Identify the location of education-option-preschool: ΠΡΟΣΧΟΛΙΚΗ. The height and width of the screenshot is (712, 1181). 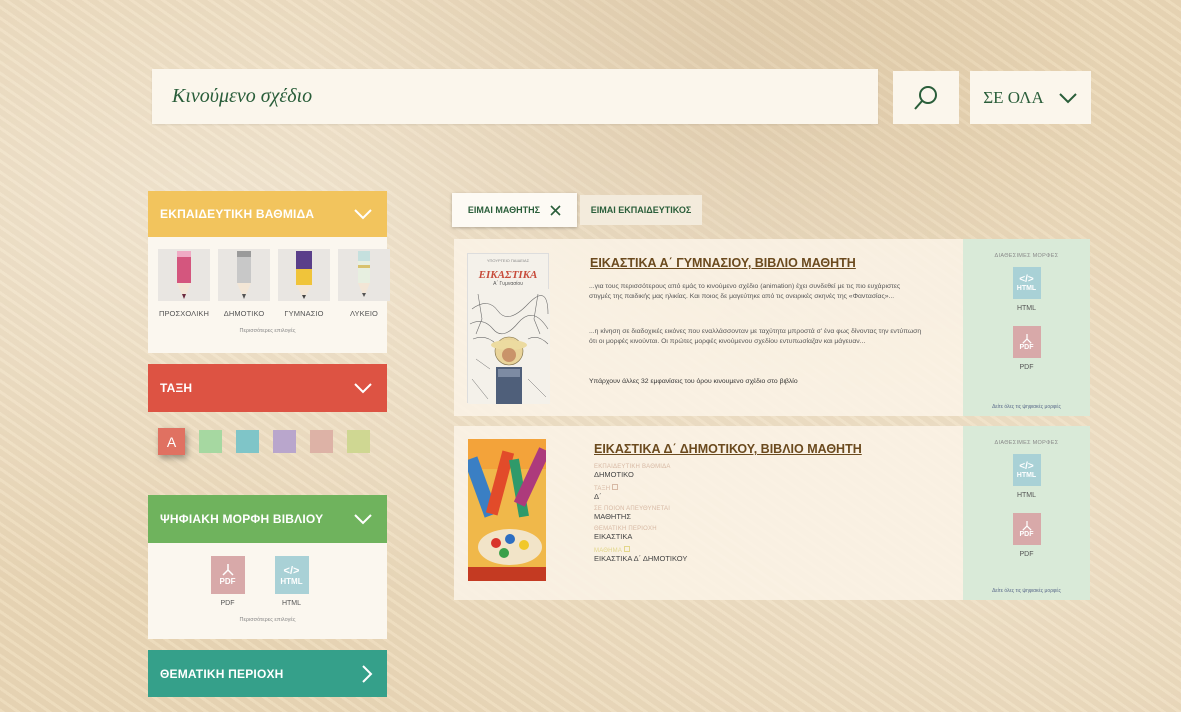
(184, 283).